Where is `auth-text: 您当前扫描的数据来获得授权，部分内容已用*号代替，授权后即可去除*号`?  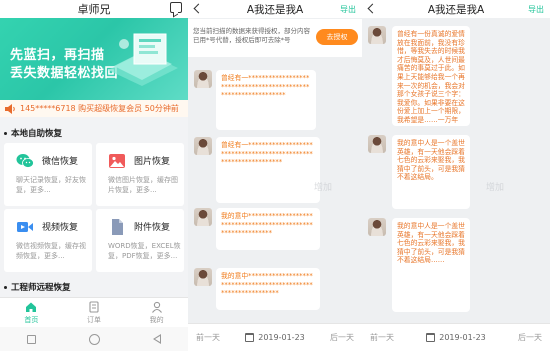 auth-text: 您当前扫描的数据来获得授权，部分内容已用*号代替，授权后即可去除*号 is located at coordinates (251, 35).